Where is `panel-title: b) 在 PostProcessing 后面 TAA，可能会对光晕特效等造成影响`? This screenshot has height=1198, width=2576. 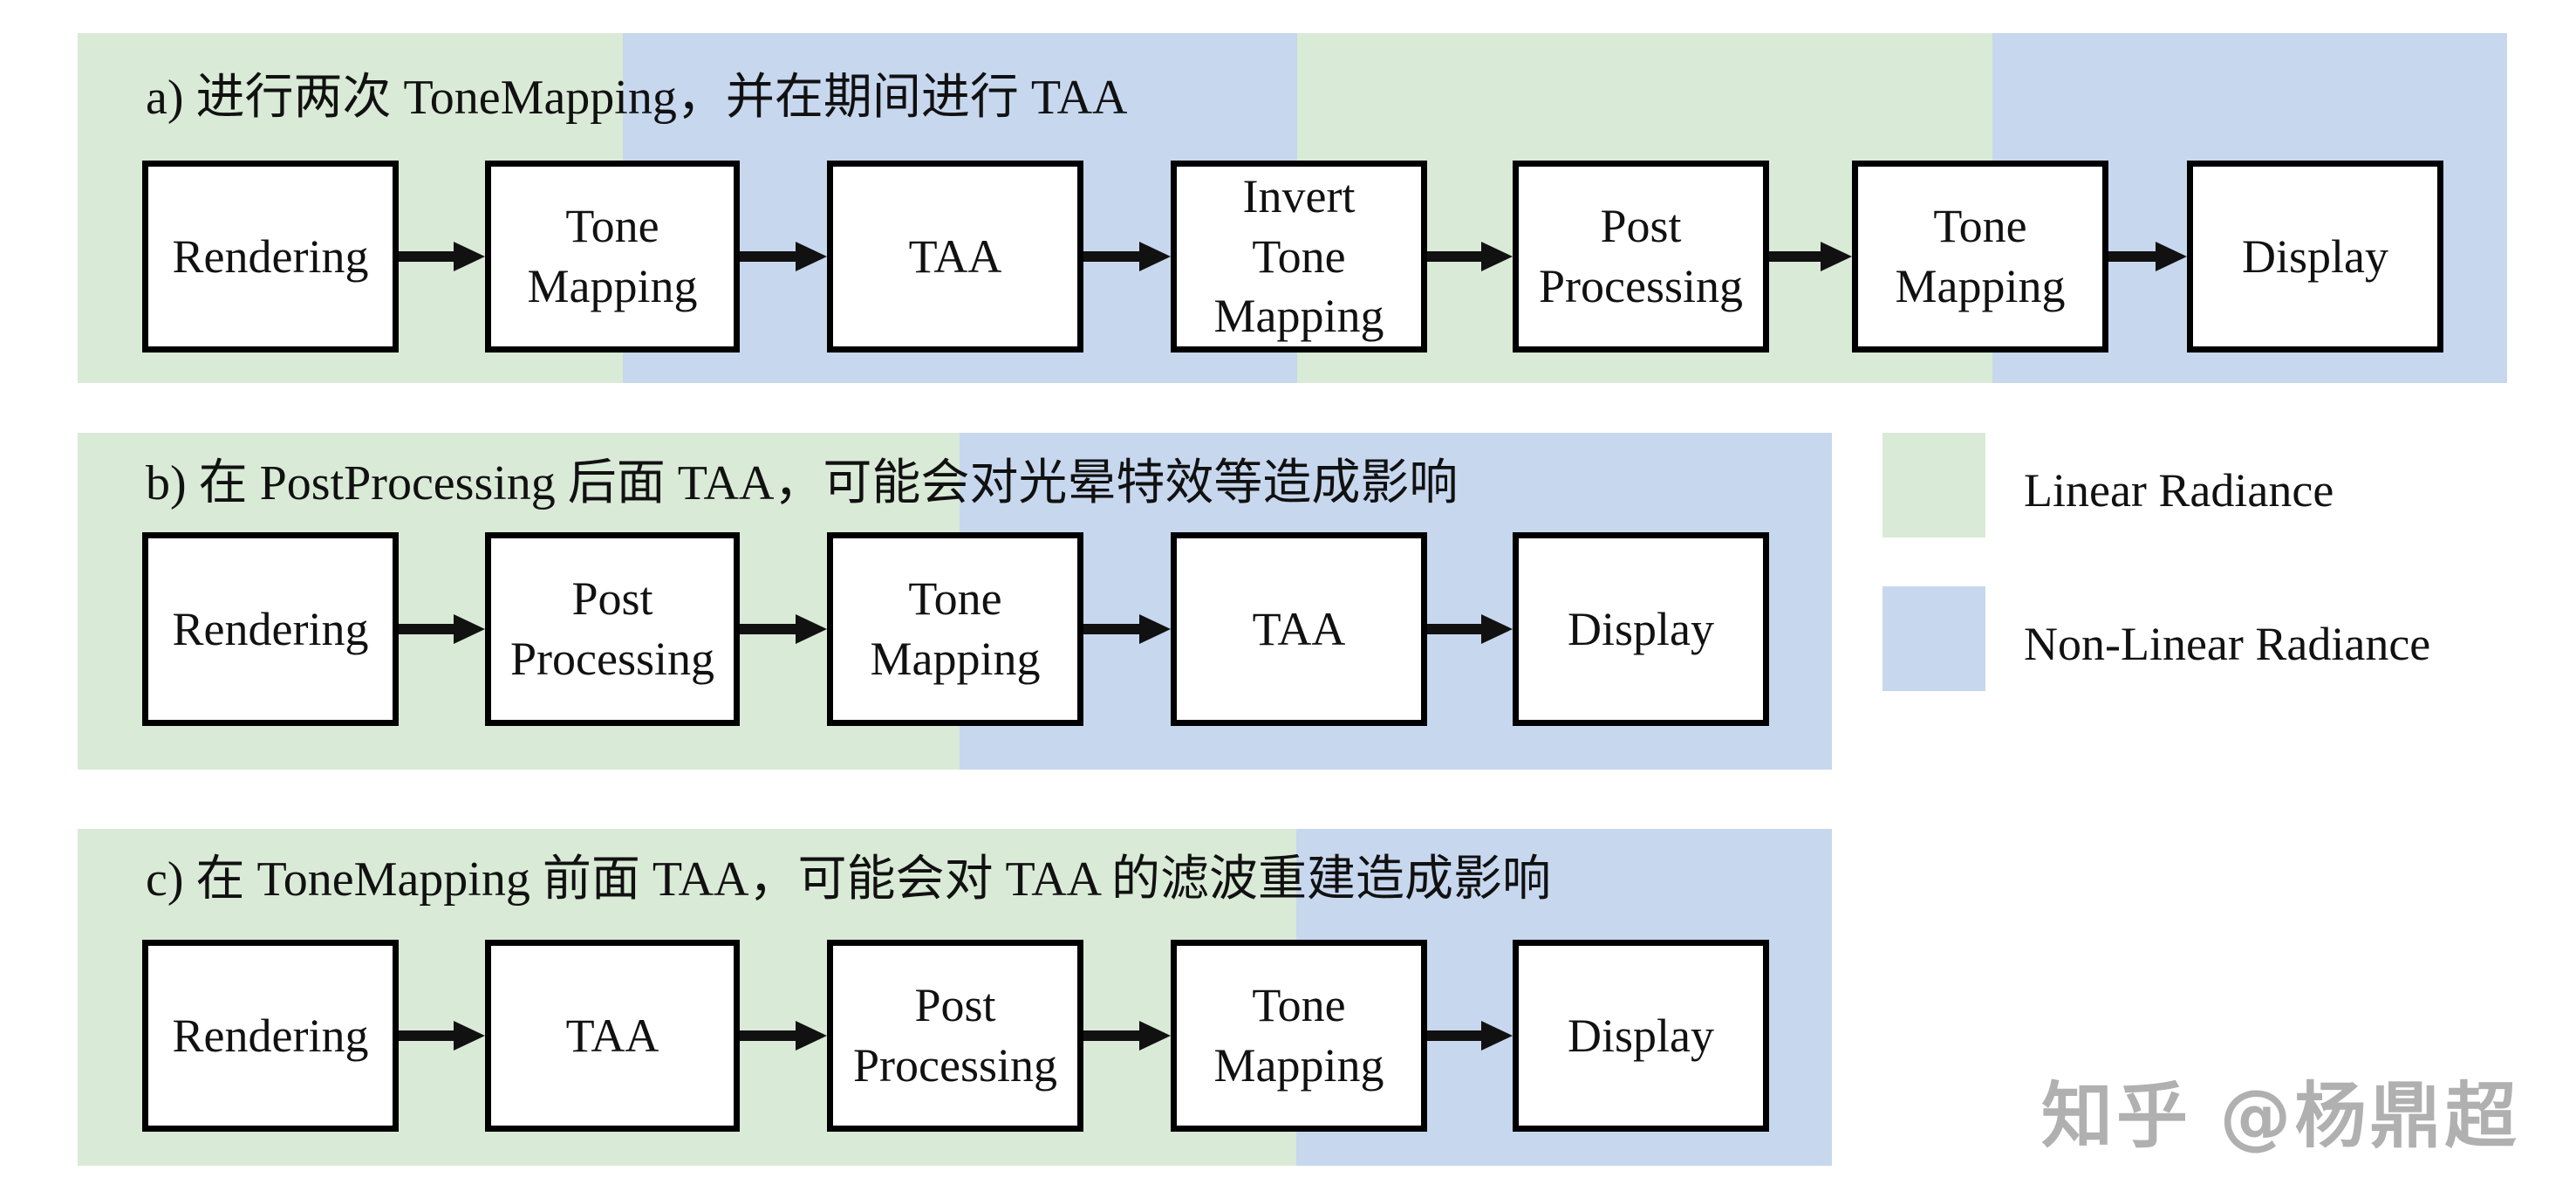
panel-title: b) 在 PostProcessing 后面 TAA，可能会对光晕特效等造成影响 is located at coordinates (802, 483).